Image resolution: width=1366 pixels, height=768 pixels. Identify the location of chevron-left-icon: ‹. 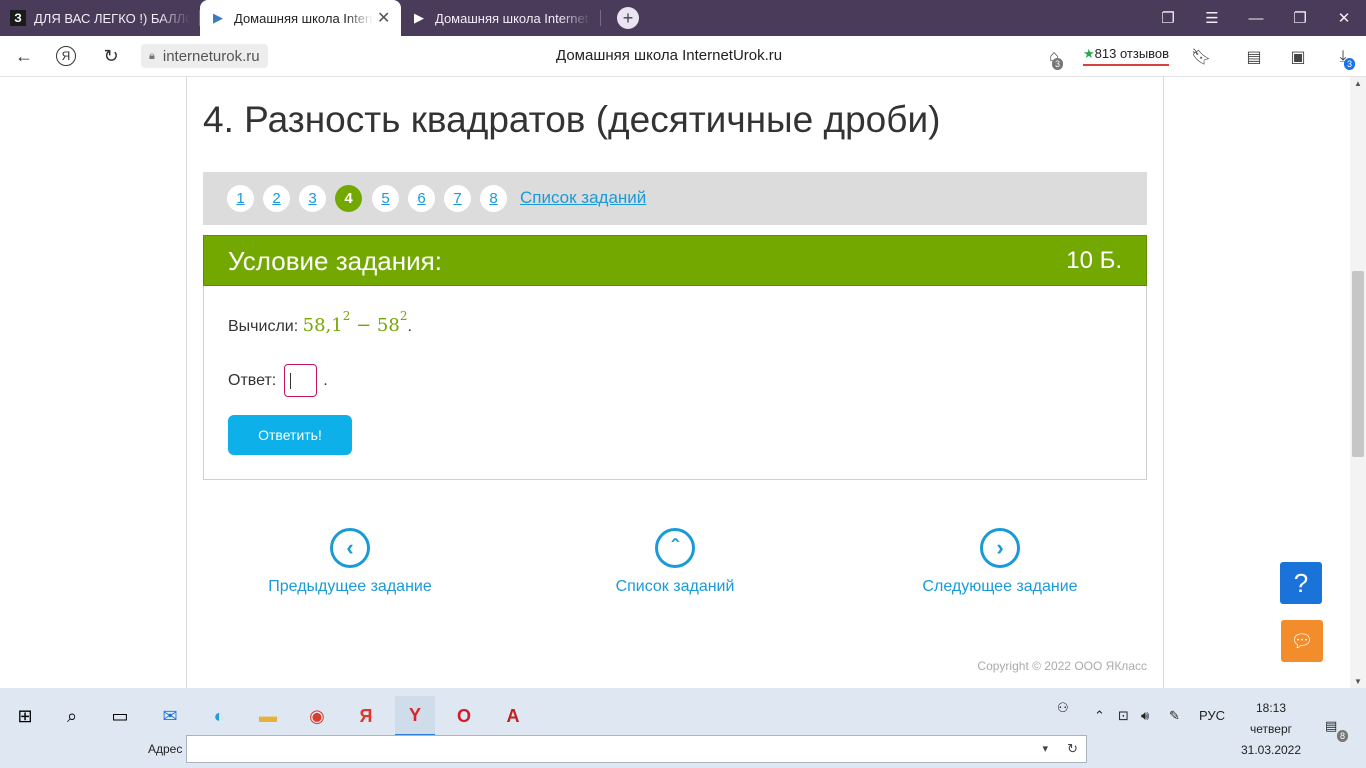
(350, 548).